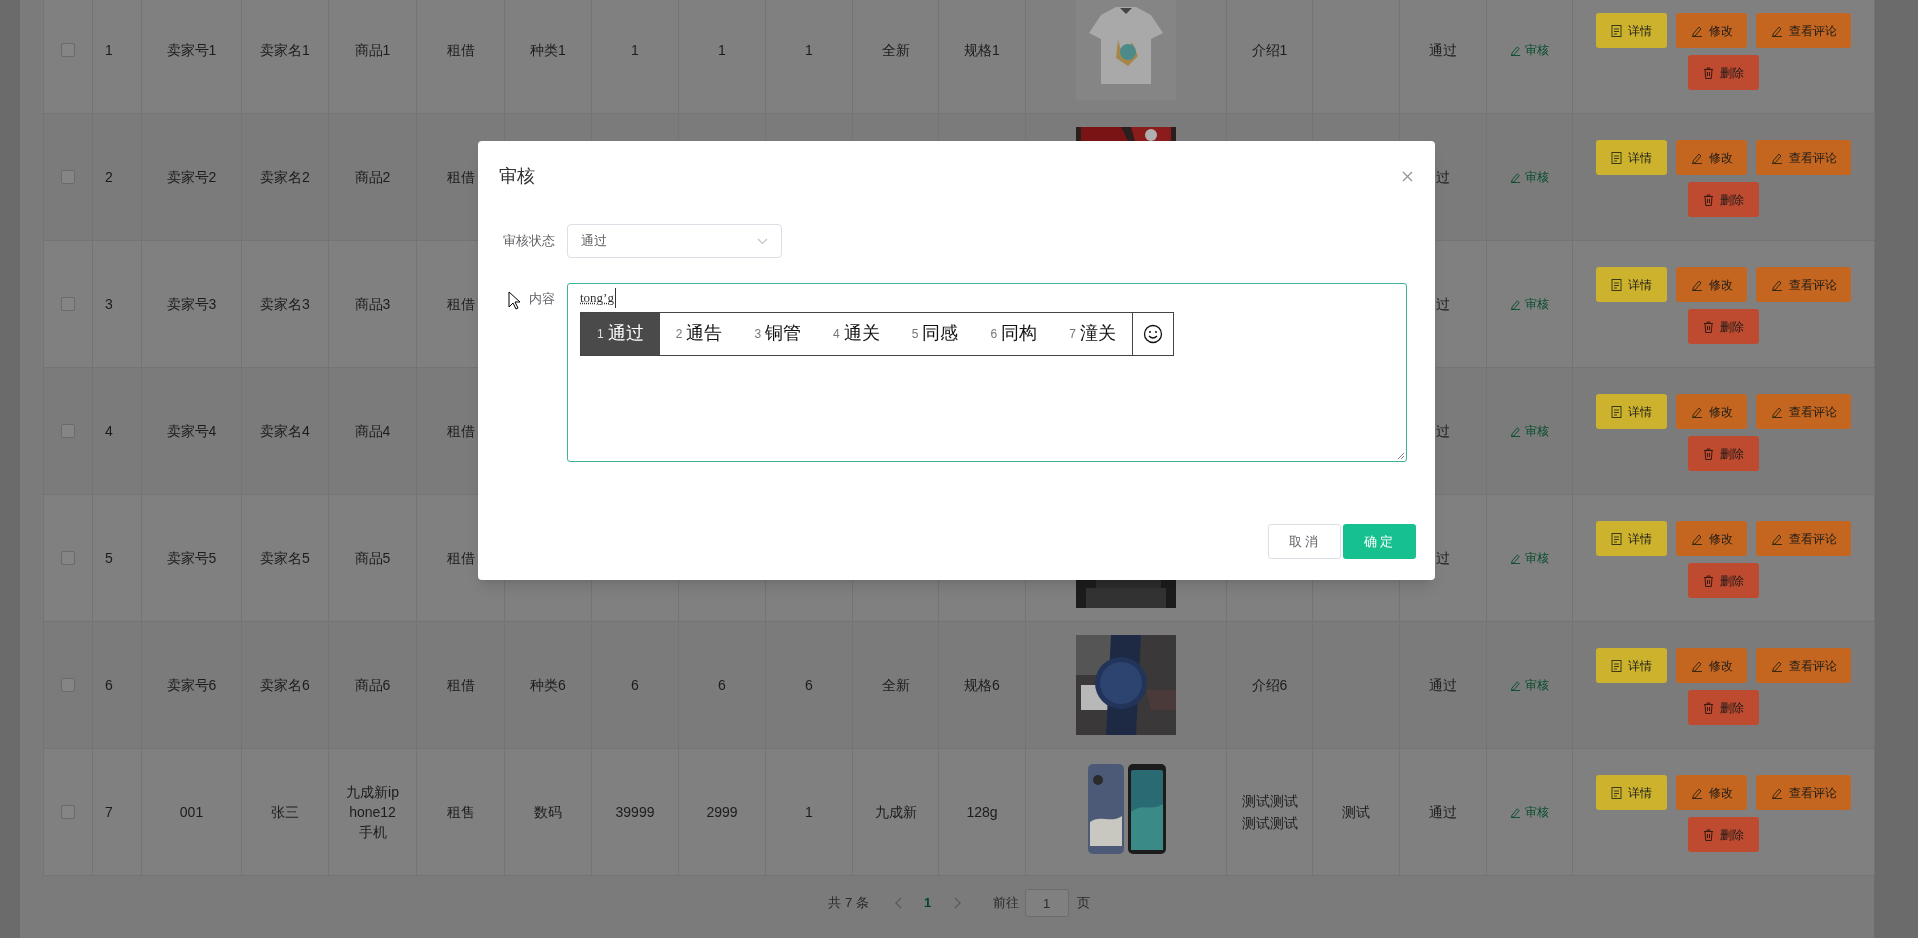 This screenshot has width=1918, height=938. Describe the element at coordinates (372, 50) in the screenshot. I see `product-name-text: 商品1` at that location.